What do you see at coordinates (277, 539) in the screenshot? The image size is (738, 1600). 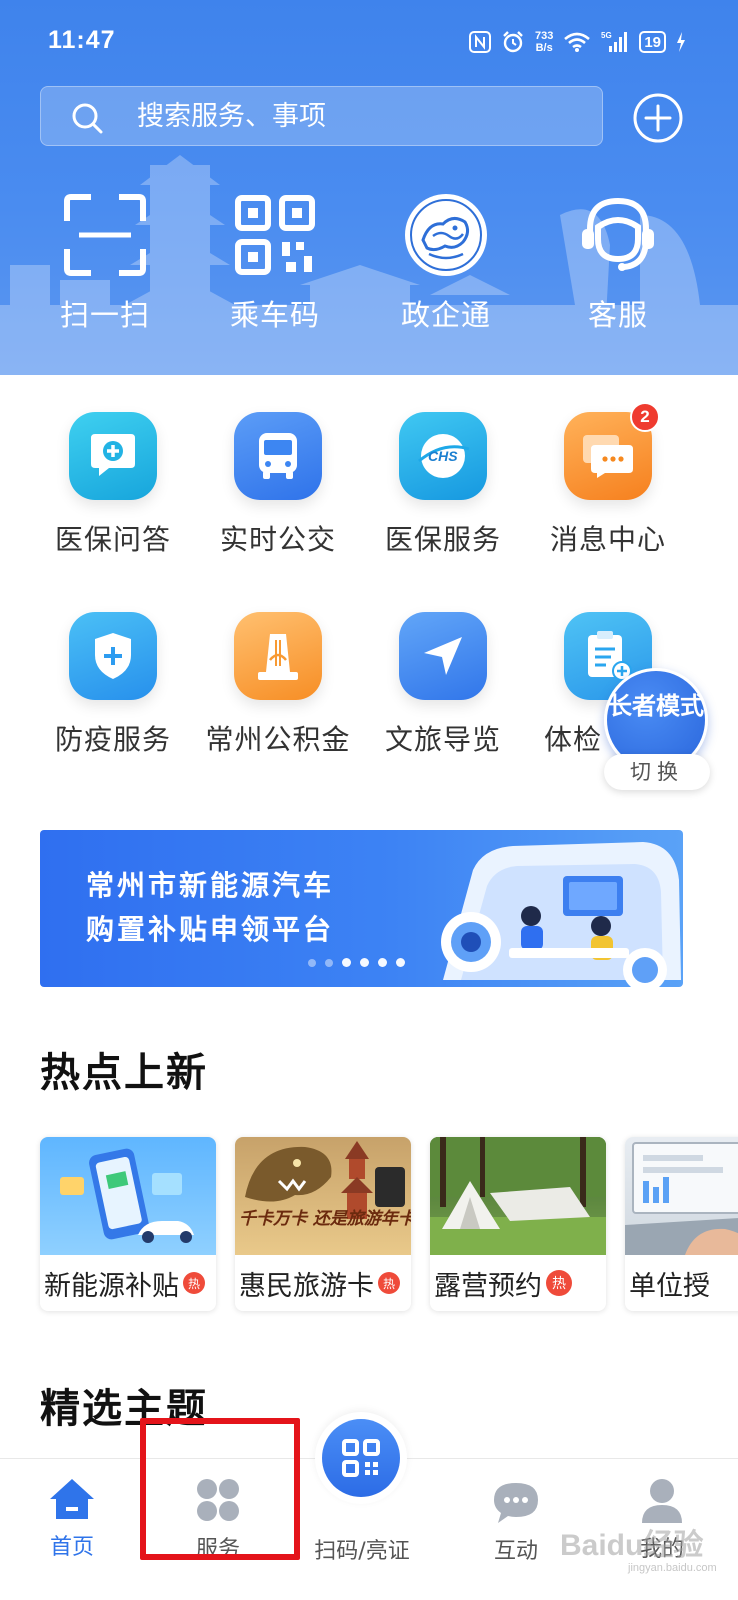 I see `service-label: 实时公交` at bounding box center [277, 539].